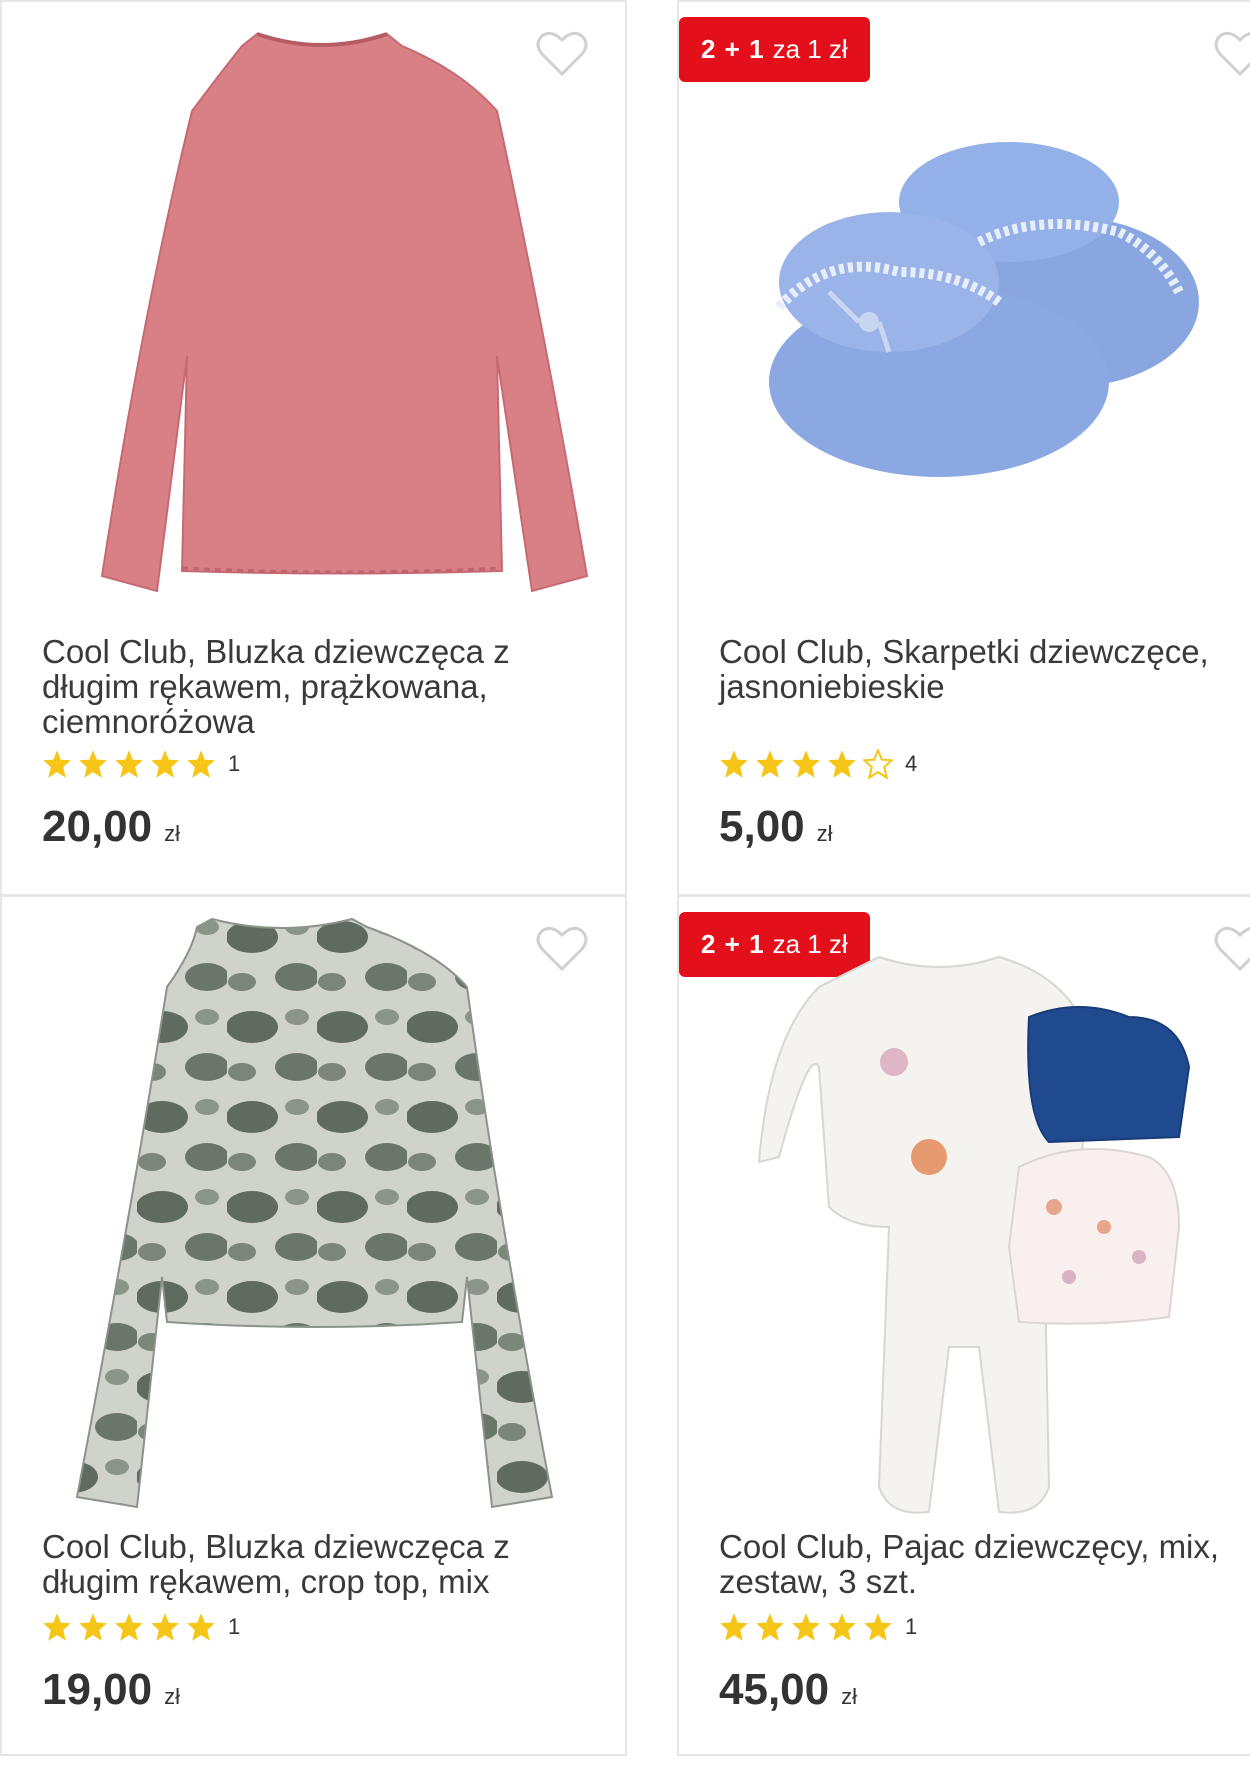  What do you see at coordinates (911, 763) in the screenshot?
I see `rating-count: 4` at bounding box center [911, 763].